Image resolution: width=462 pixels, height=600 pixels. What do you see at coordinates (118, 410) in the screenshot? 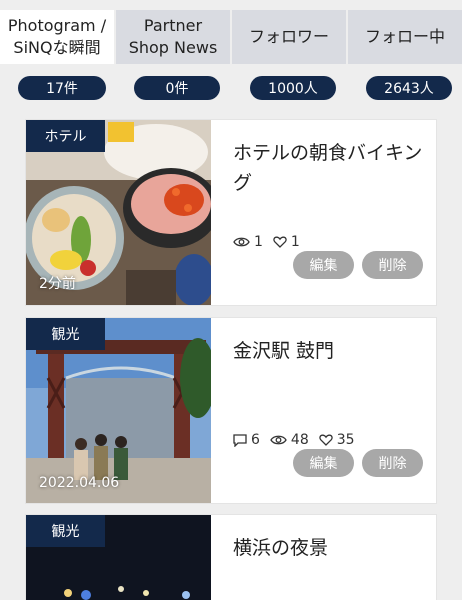
I see `post-thumbnail: 観光 2022.04.06` at bounding box center [118, 410].